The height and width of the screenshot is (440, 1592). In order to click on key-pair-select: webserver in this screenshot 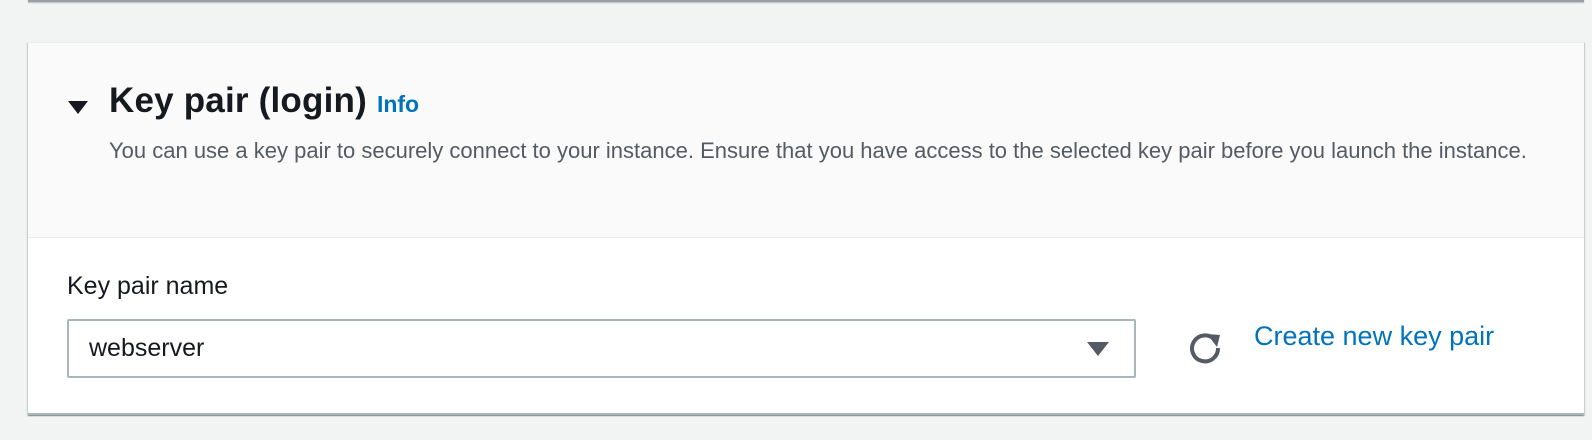, I will do `click(601, 348)`.